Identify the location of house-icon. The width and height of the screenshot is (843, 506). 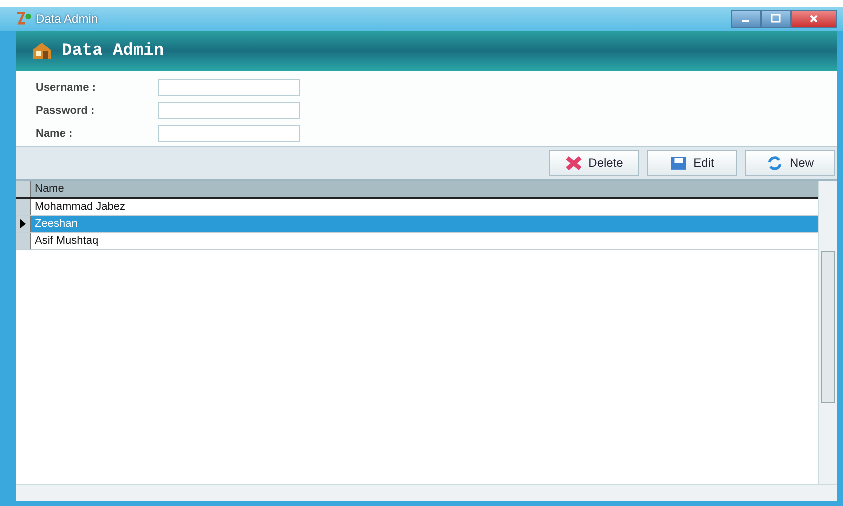
(42, 51).